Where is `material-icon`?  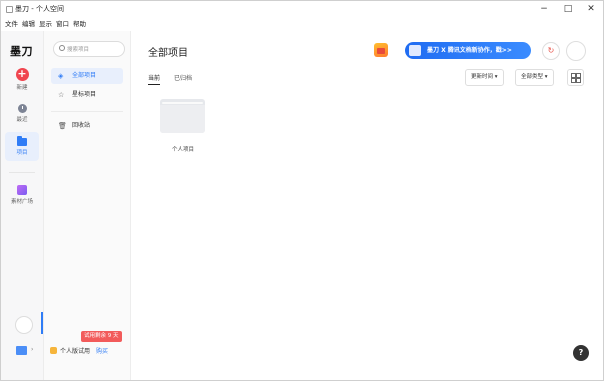
material-icon is located at coordinates (22, 190).